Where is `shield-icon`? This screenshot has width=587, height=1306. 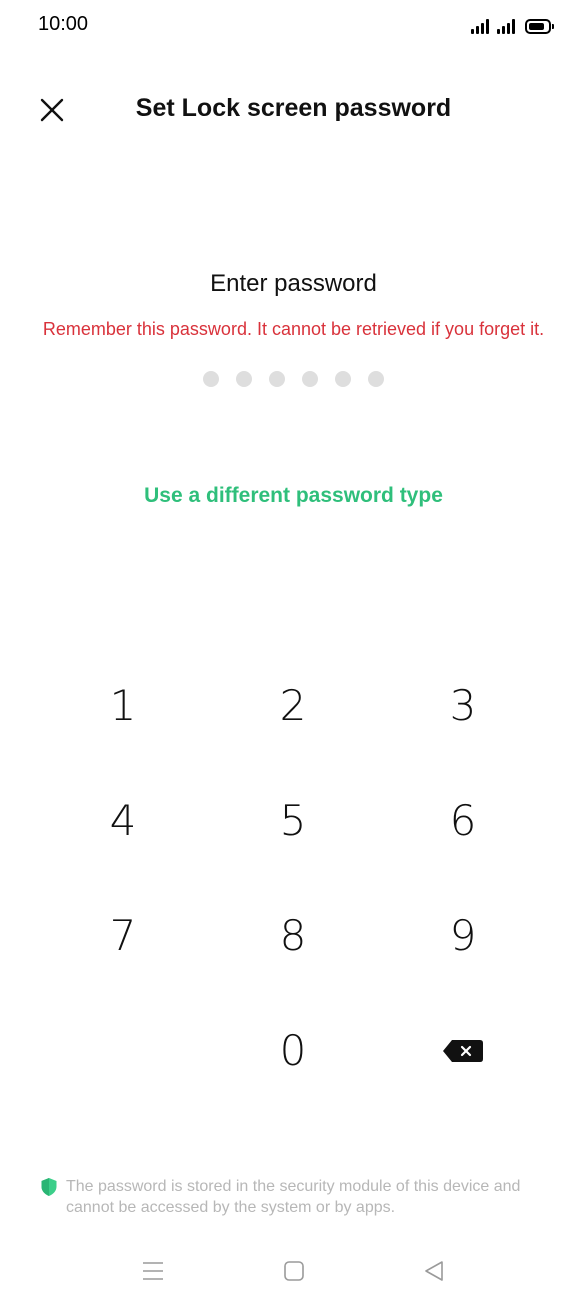
shield-icon is located at coordinates (49, 1187).